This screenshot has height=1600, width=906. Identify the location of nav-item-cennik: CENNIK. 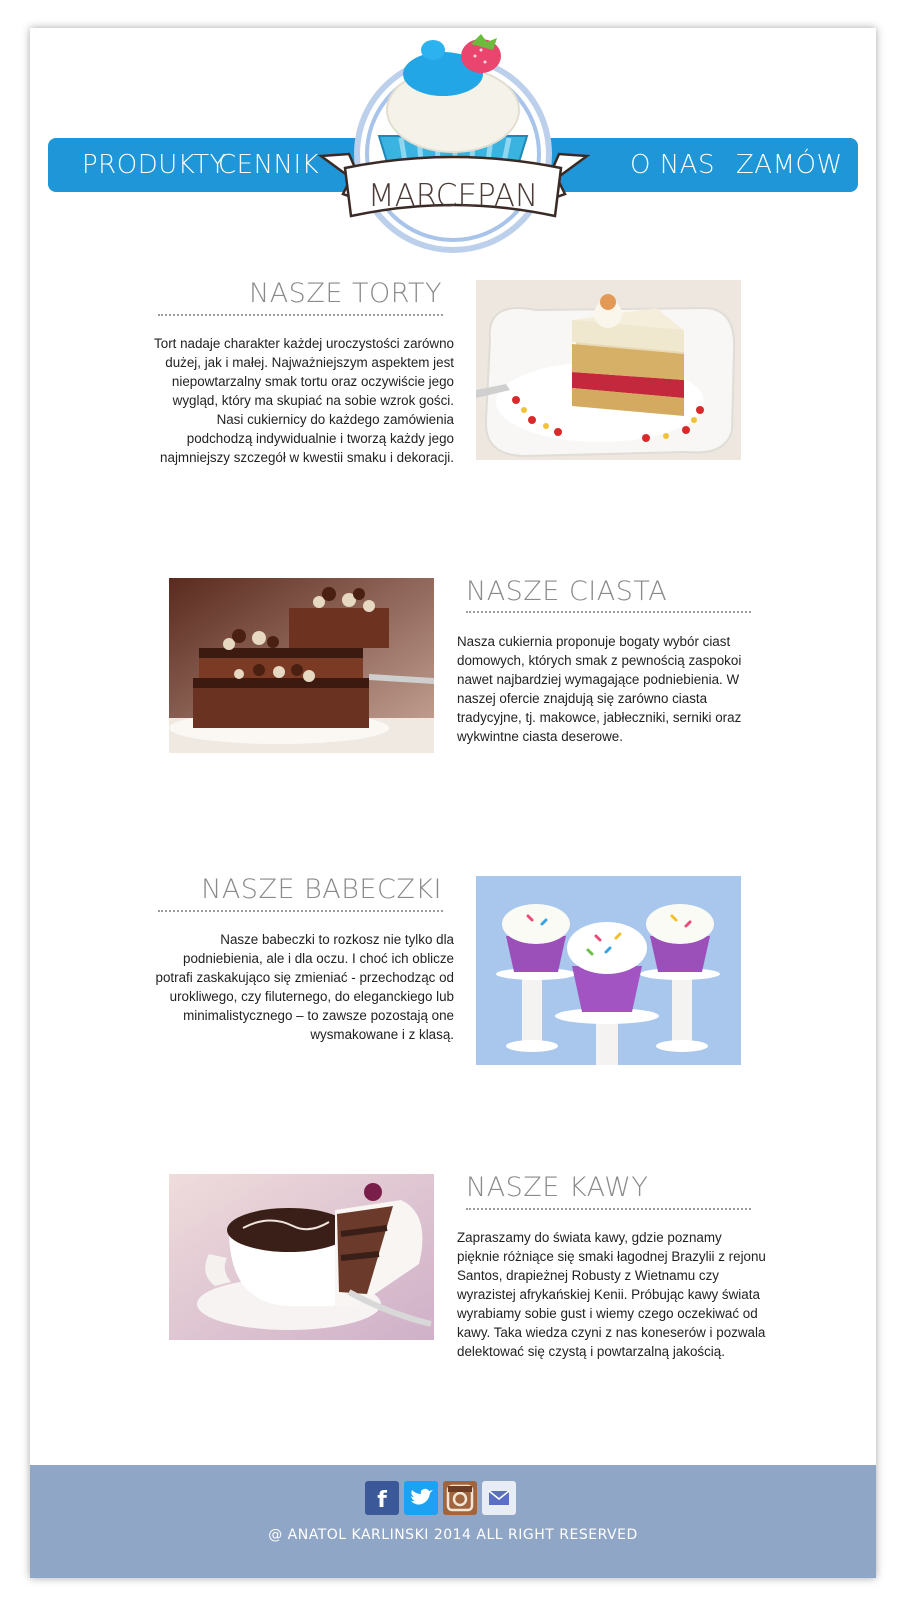
(268, 165).